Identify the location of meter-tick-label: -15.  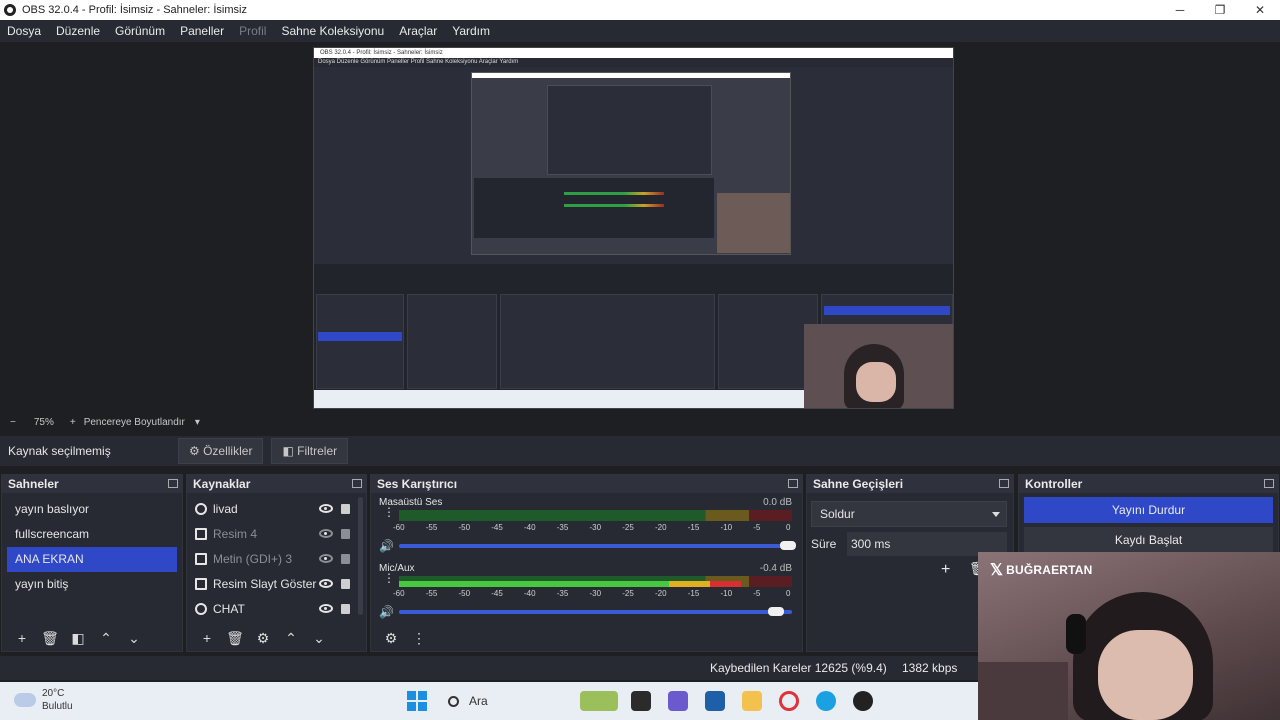
(693, 593).